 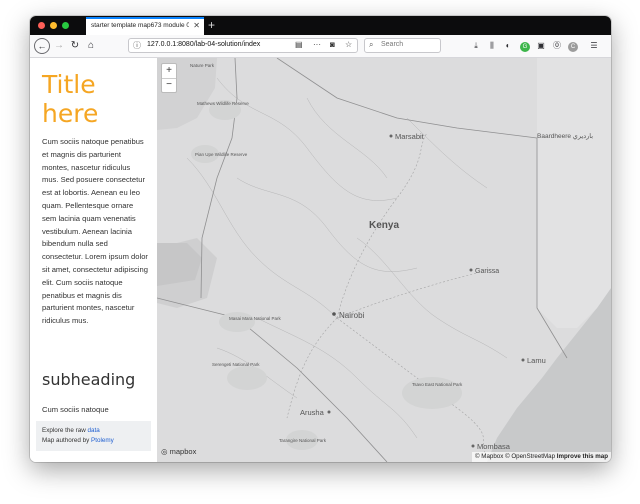 I want to click on mapbox-logo-text: mapbox, so click(x=183, y=451).